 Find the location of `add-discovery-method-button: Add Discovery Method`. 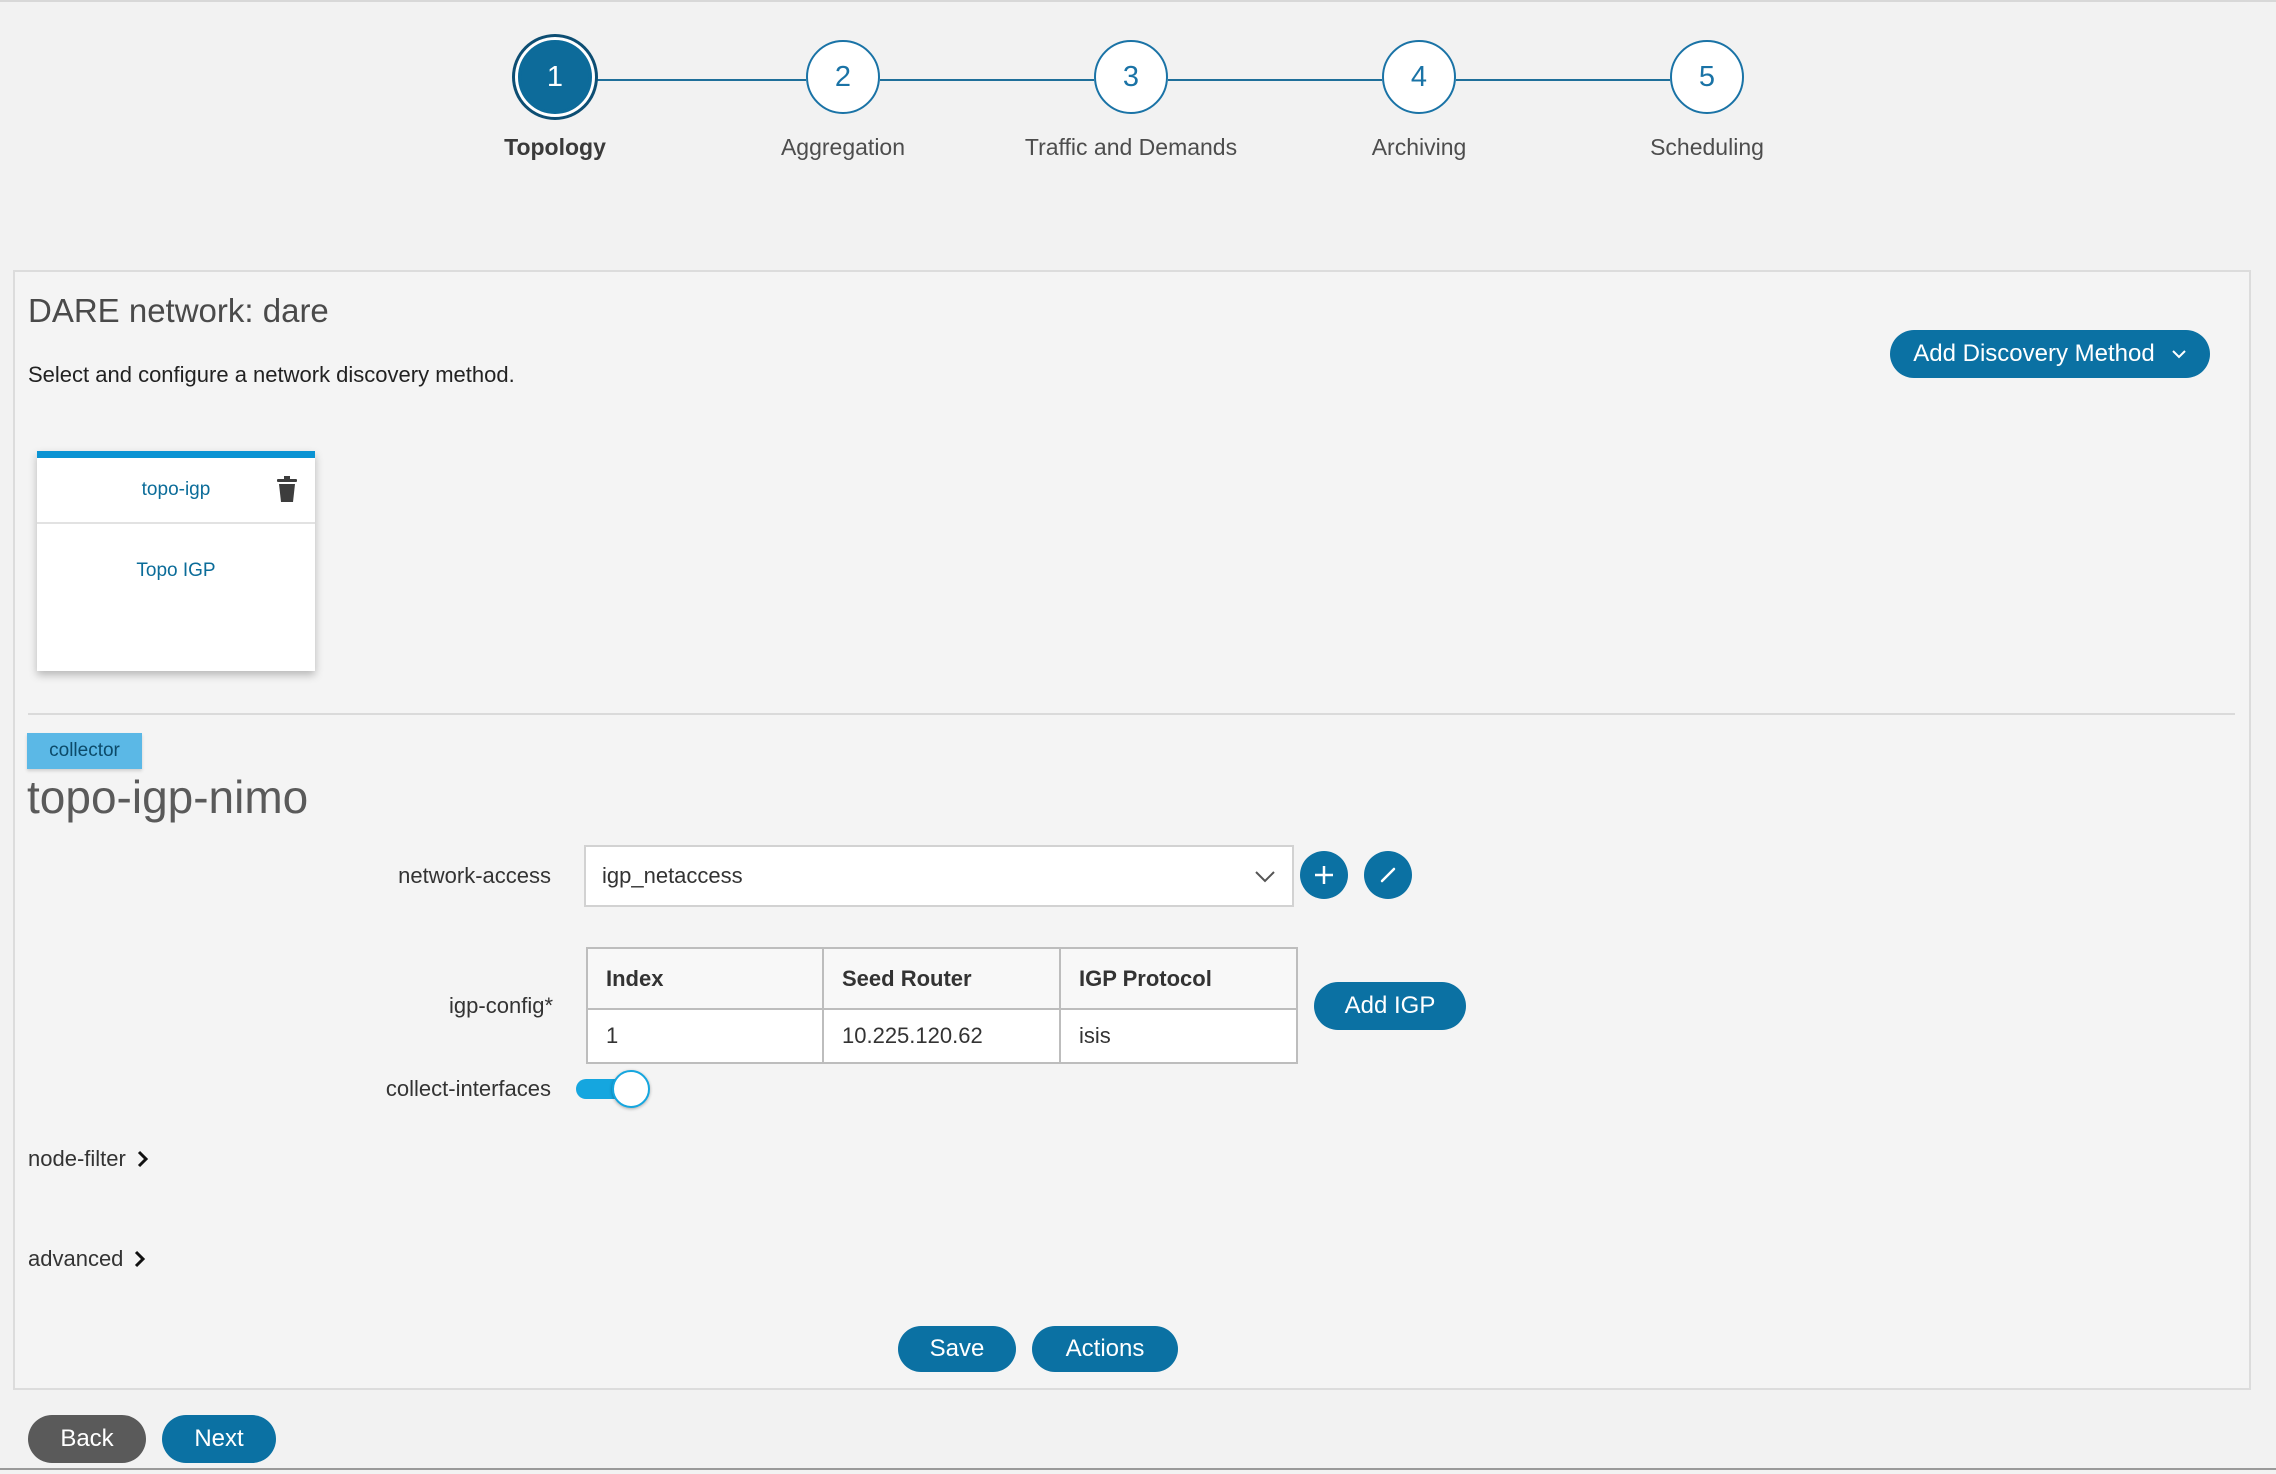

add-discovery-method-button: Add Discovery Method is located at coordinates (2050, 354).